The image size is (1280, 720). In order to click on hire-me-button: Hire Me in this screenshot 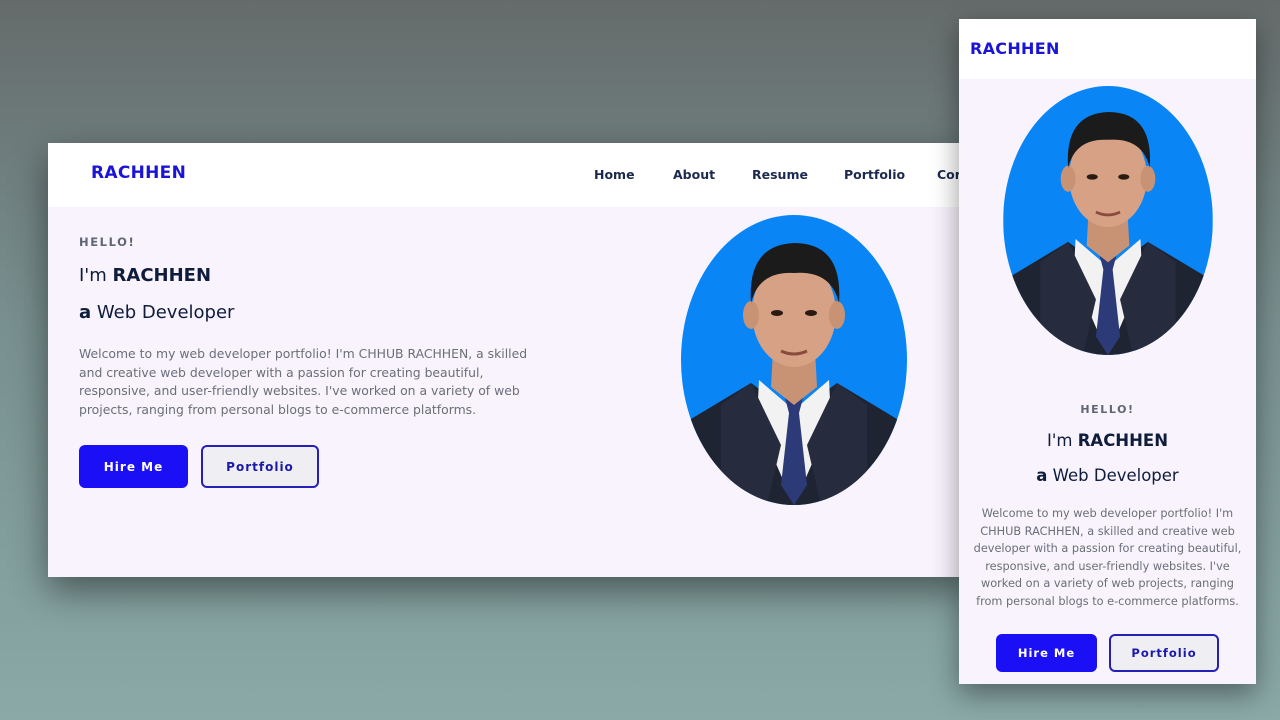, I will do `click(133, 466)`.